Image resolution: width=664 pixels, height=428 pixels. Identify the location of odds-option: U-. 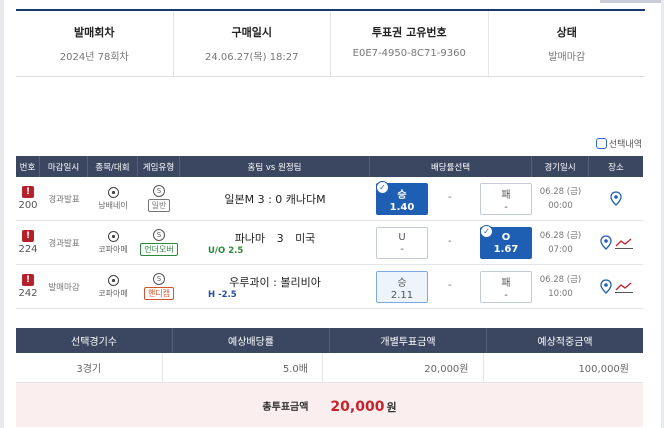
(402, 243).